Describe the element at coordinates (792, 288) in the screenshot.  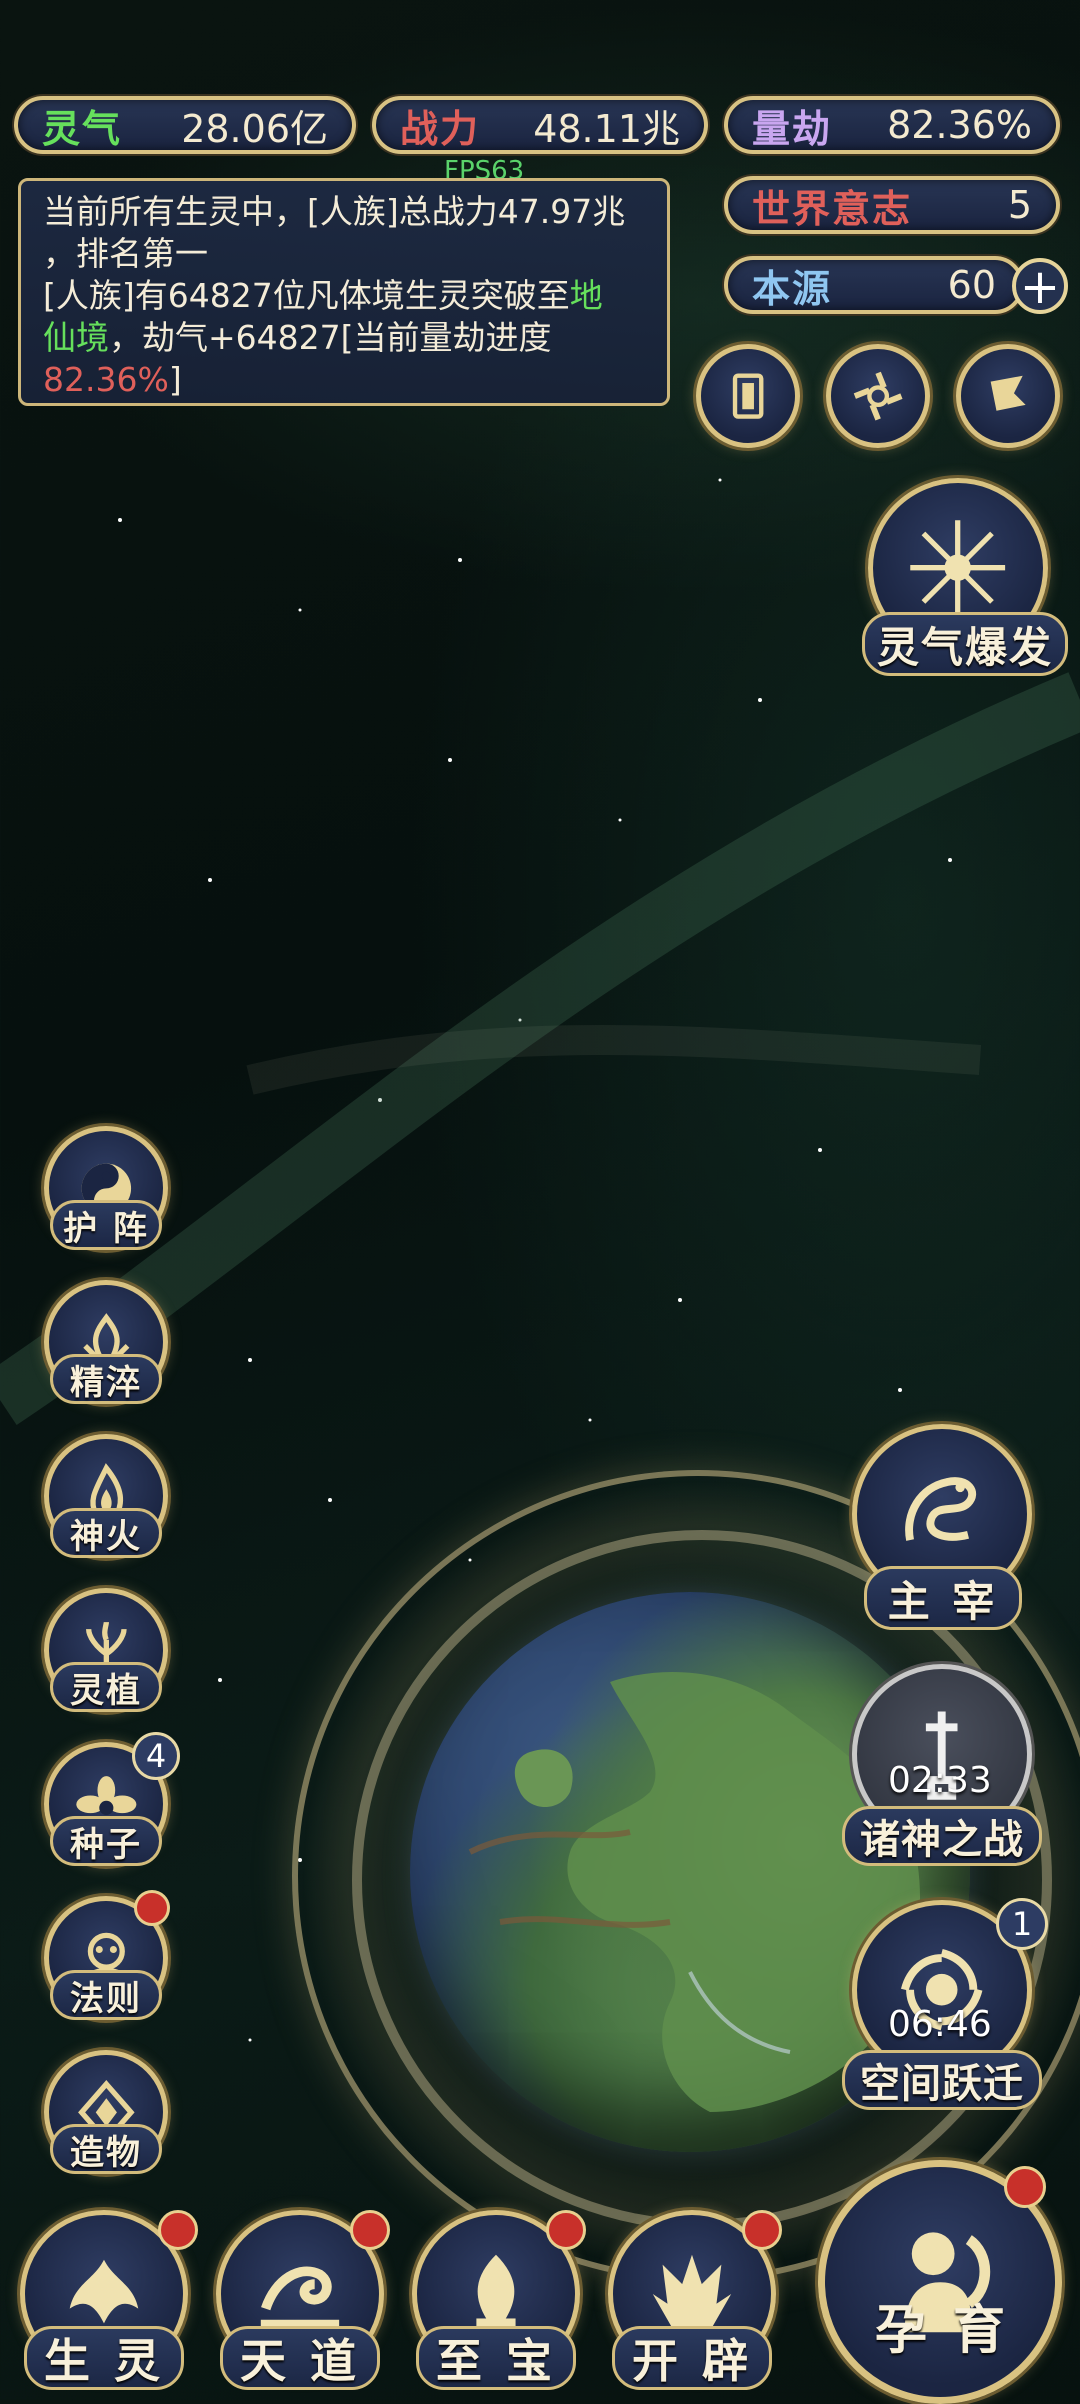
I see `benyuan-label: 本源` at that location.